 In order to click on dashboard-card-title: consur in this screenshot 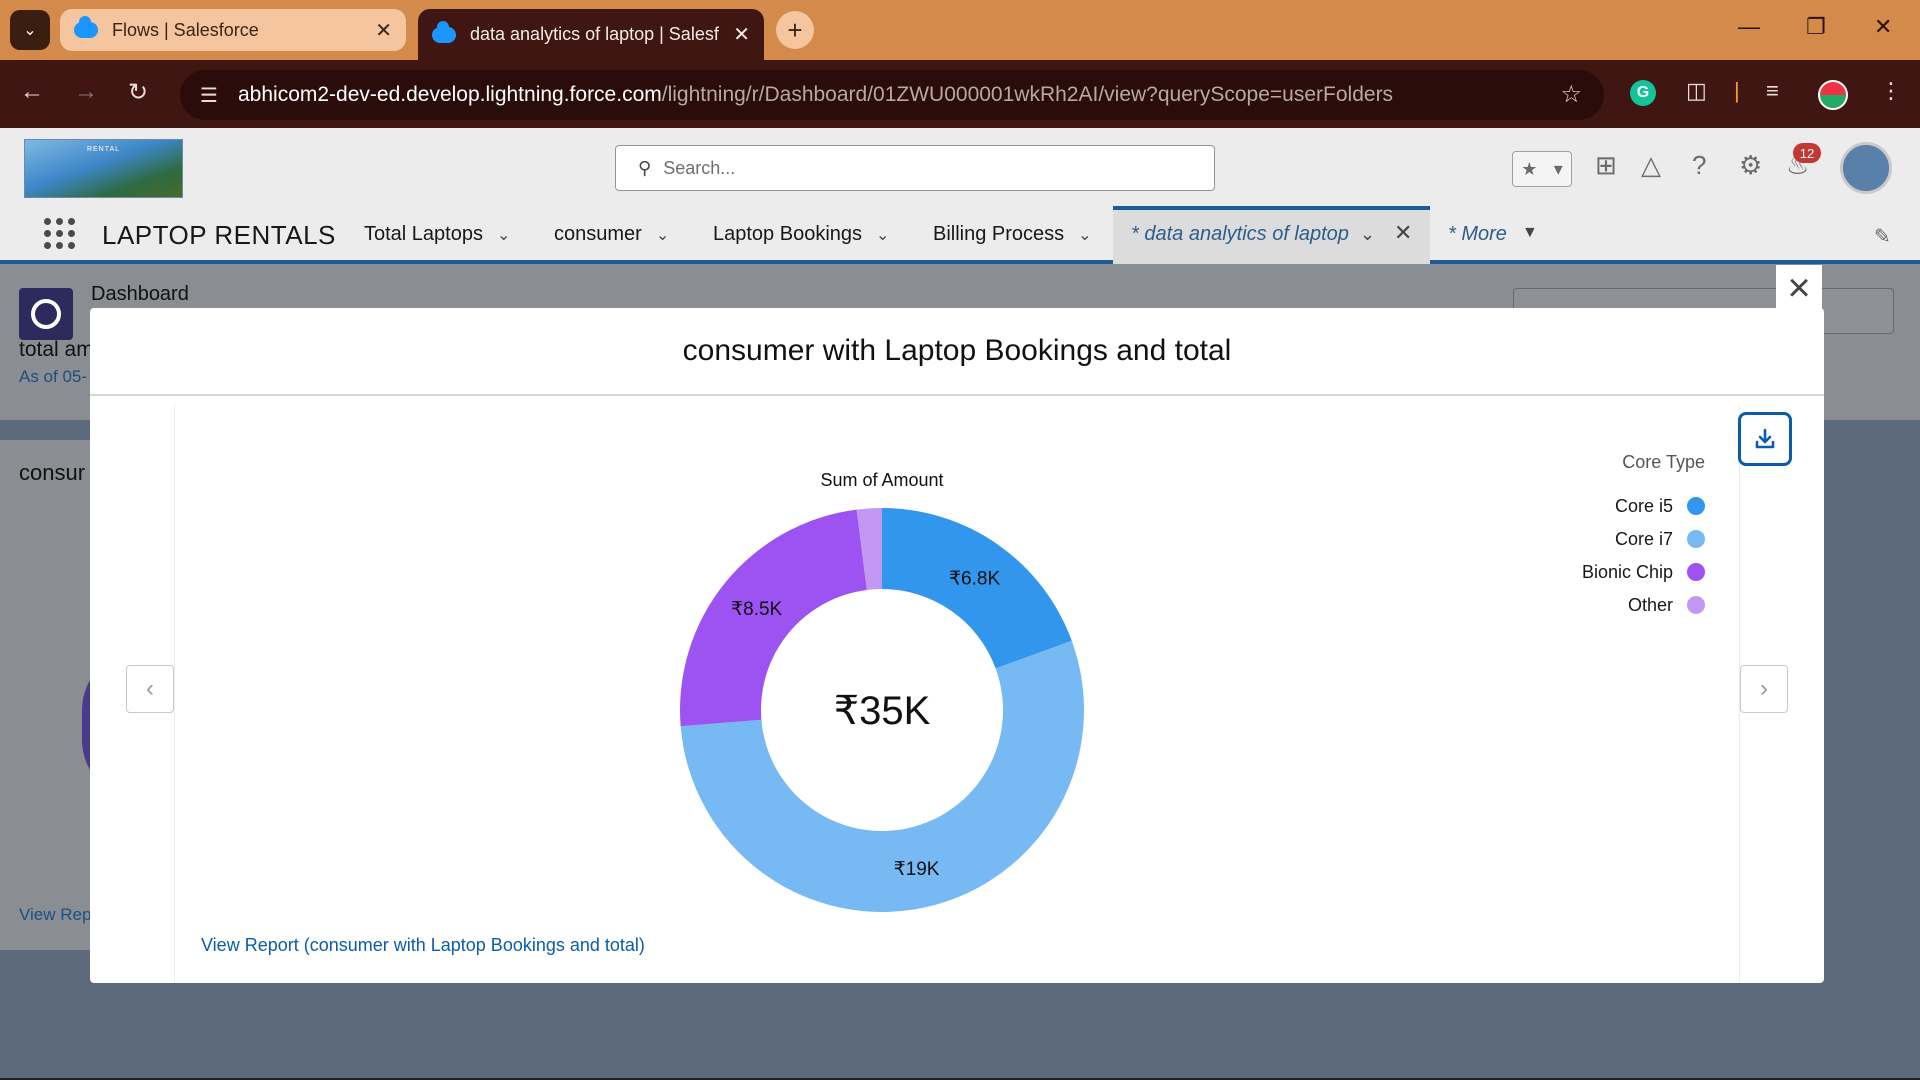, I will do `click(52, 472)`.